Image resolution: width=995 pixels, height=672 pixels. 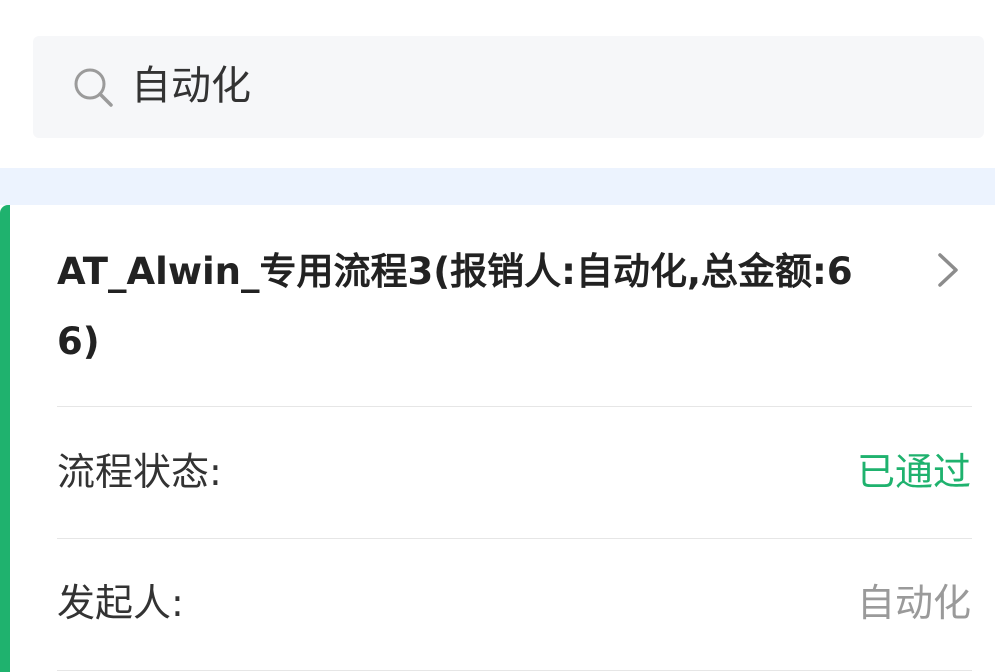 I want to click on search-icon, so click(x=93, y=87).